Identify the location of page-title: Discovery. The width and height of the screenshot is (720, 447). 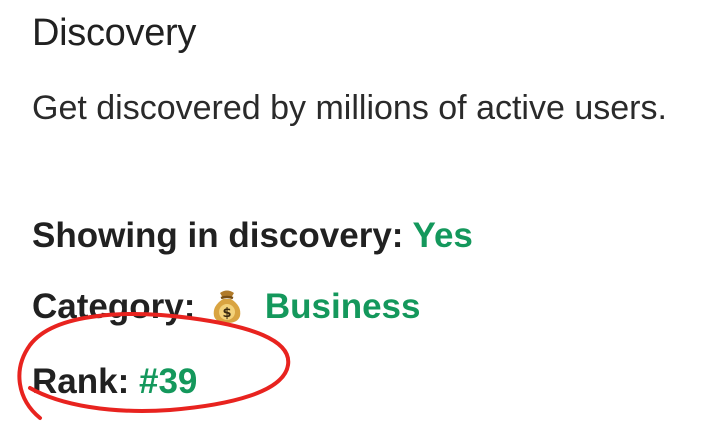
(114, 33).